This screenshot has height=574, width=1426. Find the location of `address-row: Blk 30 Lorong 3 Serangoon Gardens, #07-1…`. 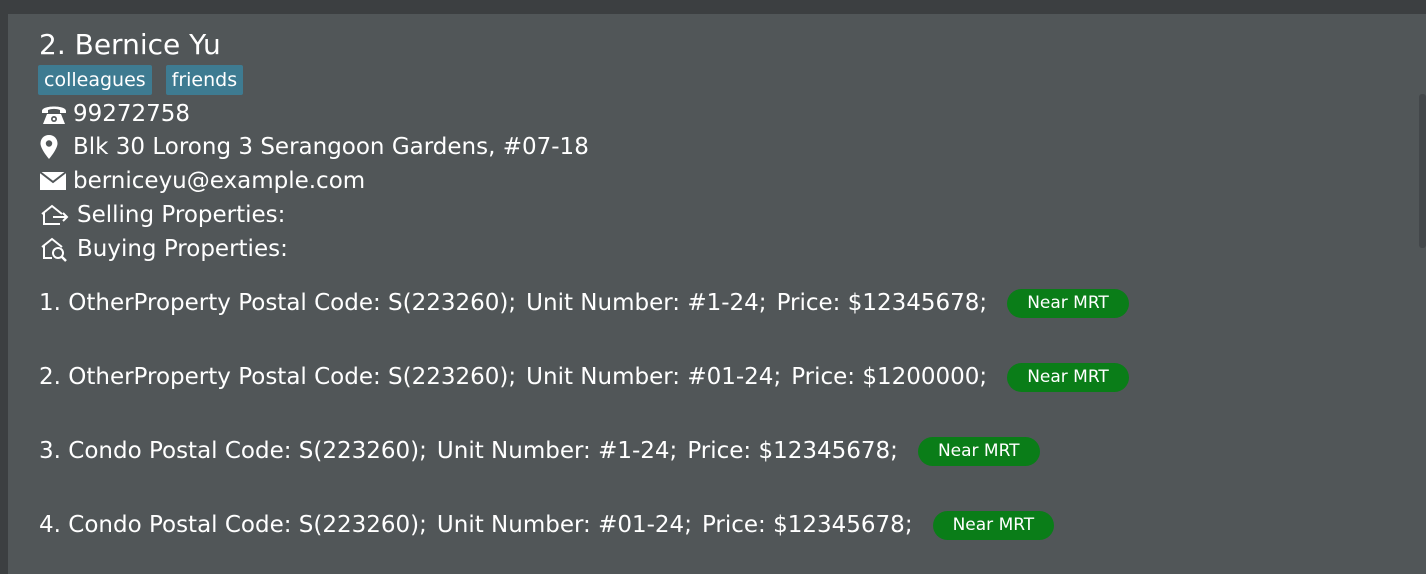

address-row: Blk 30 Lorong 3 Serangoon Gardens, #07-1… is located at coordinates (314, 147).